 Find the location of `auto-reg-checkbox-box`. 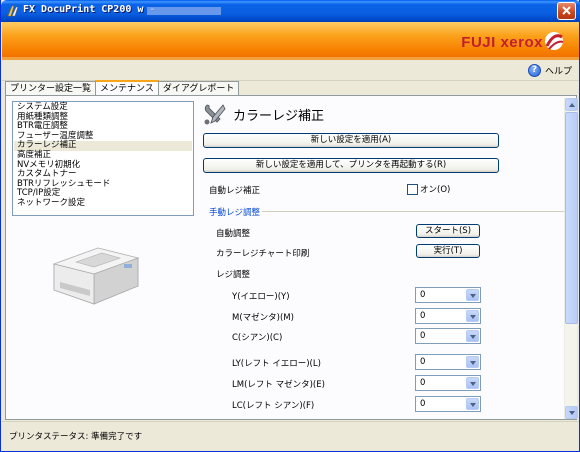

auto-reg-checkbox-box is located at coordinates (412, 189).